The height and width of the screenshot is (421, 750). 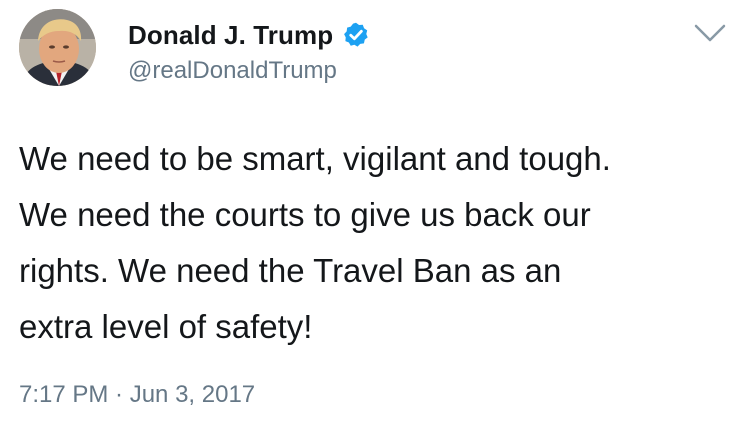 I want to click on profile-photo, so click(x=57, y=47).